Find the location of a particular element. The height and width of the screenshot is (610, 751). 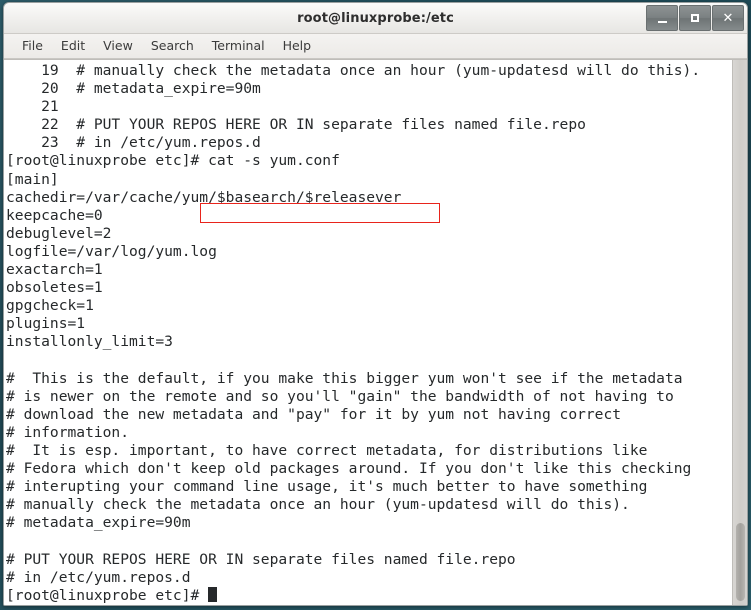

window-controls: ✕ is located at coordinates (695, 18).